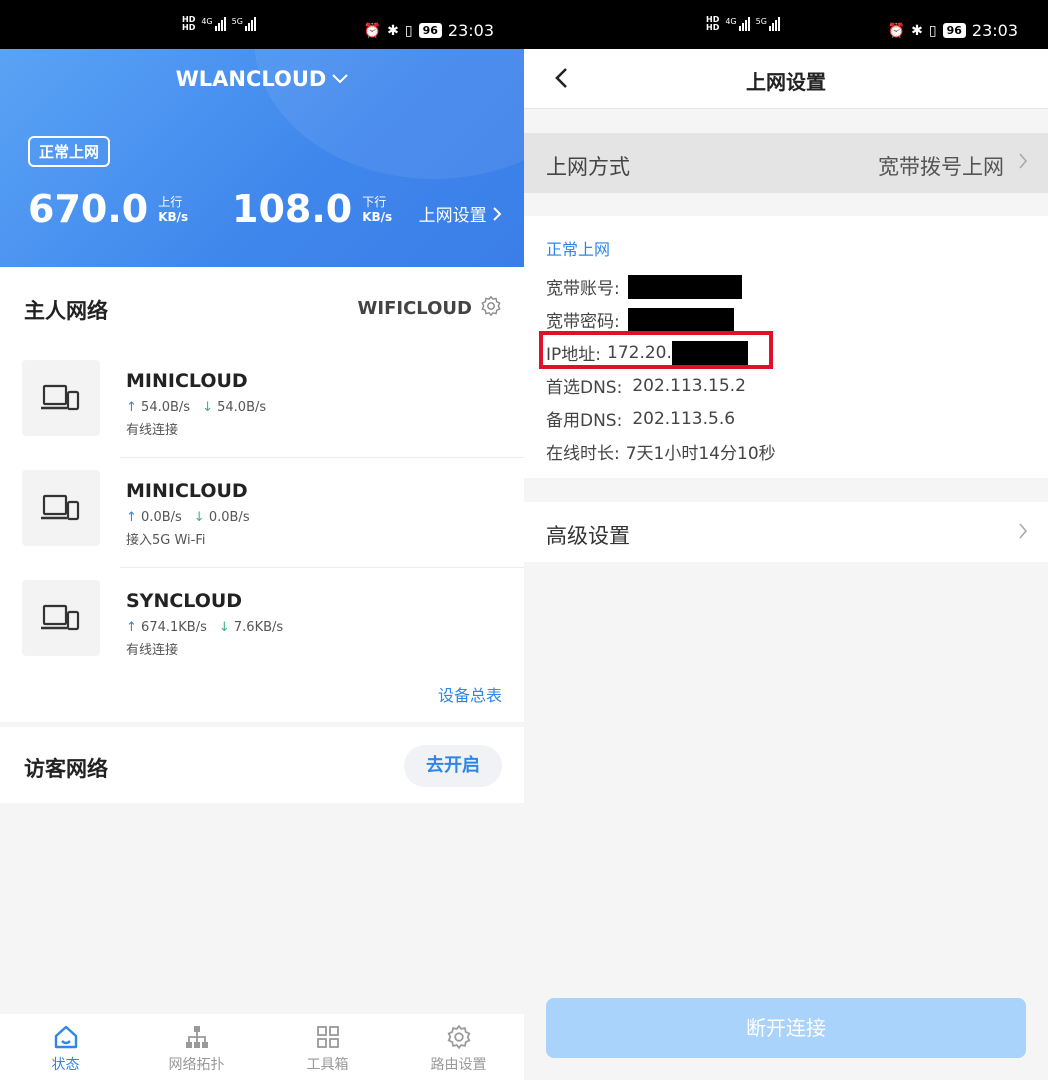 The height and width of the screenshot is (1080, 1048). I want to click on device-connection-type: 有线连接, so click(152, 650).